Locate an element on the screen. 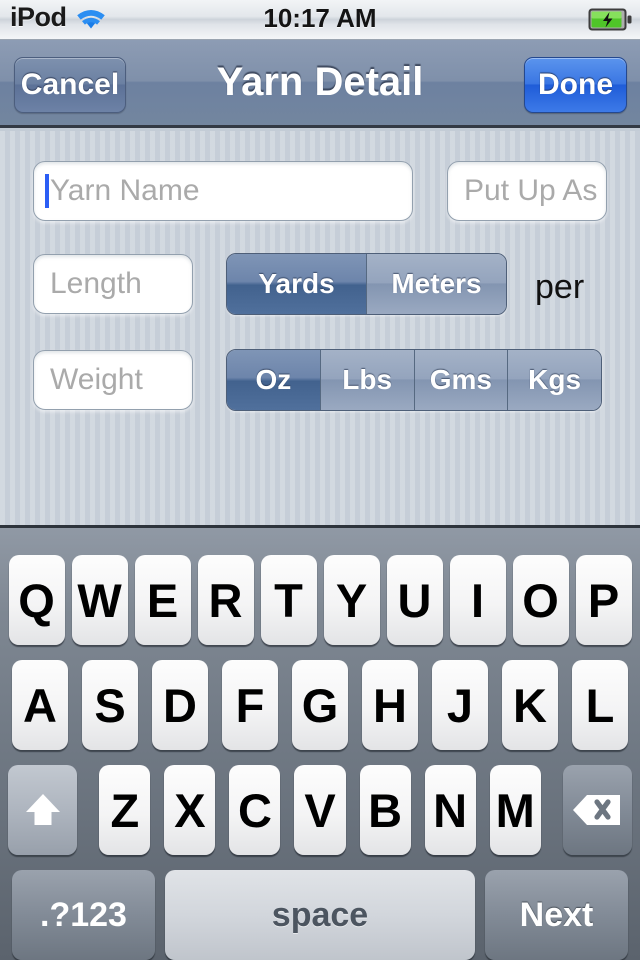 This screenshot has height=960, width=640. segment-meters: Meters is located at coordinates (436, 284).